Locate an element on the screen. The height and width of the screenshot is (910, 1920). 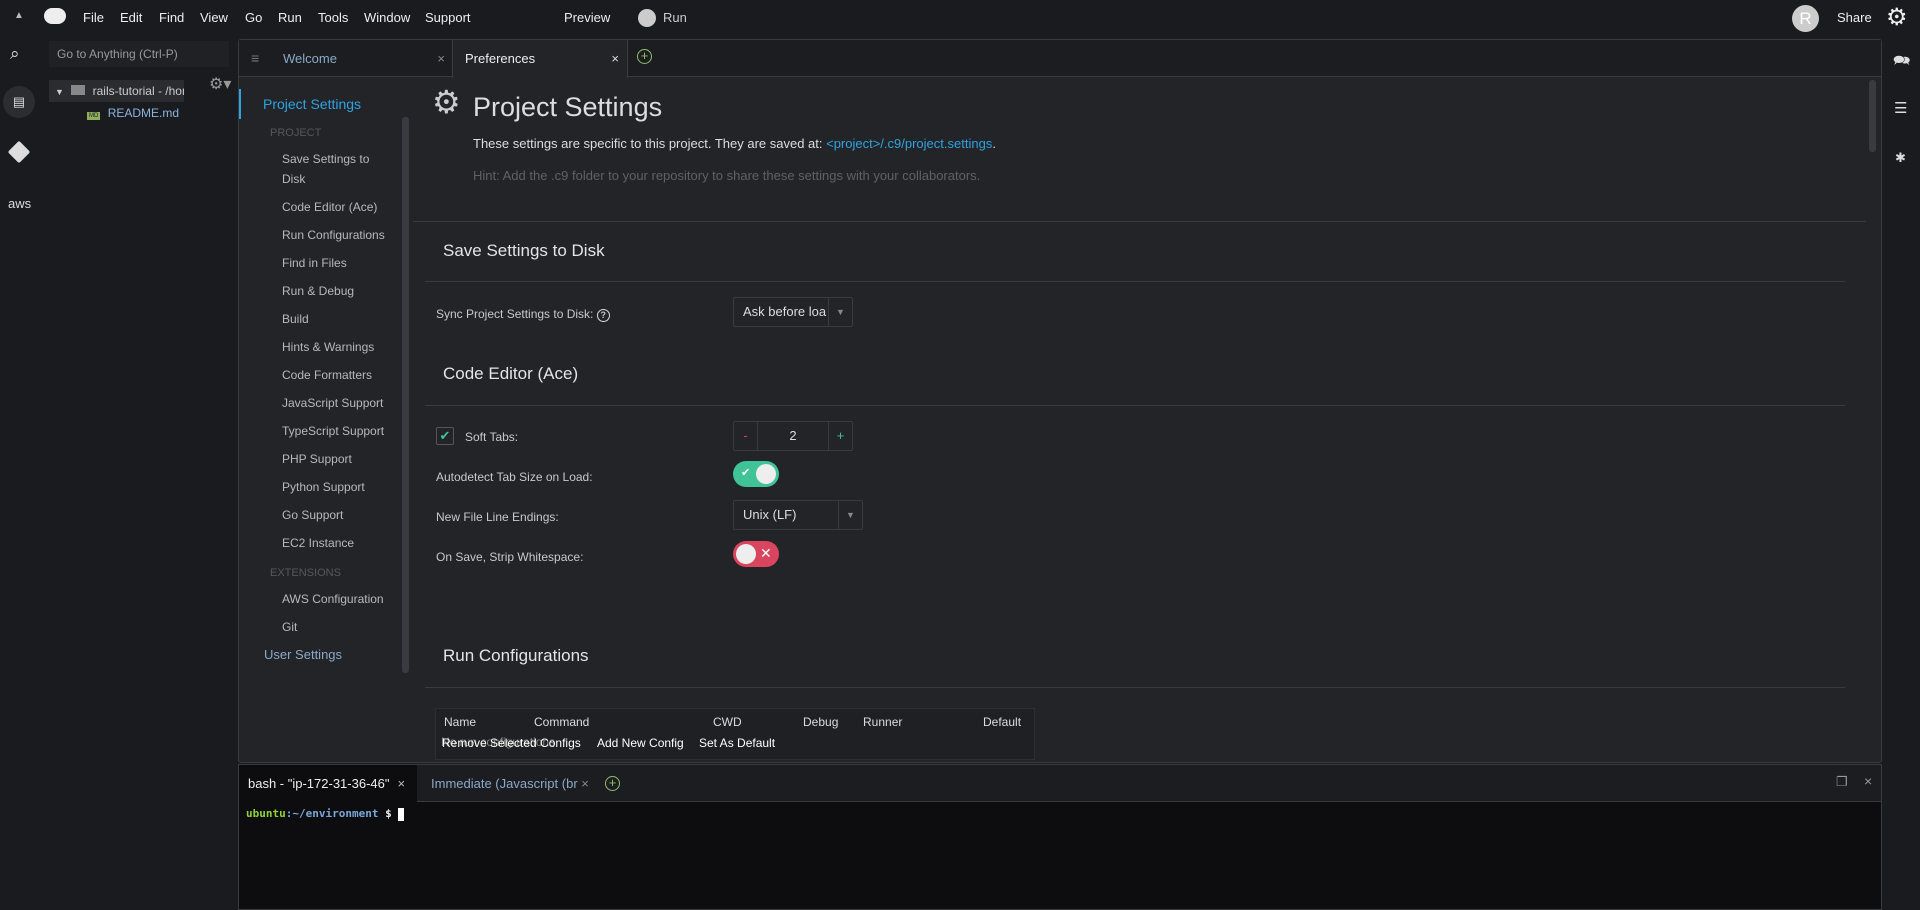
remove-configs-button: Remove Selected Configs is located at coordinates (511, 743).